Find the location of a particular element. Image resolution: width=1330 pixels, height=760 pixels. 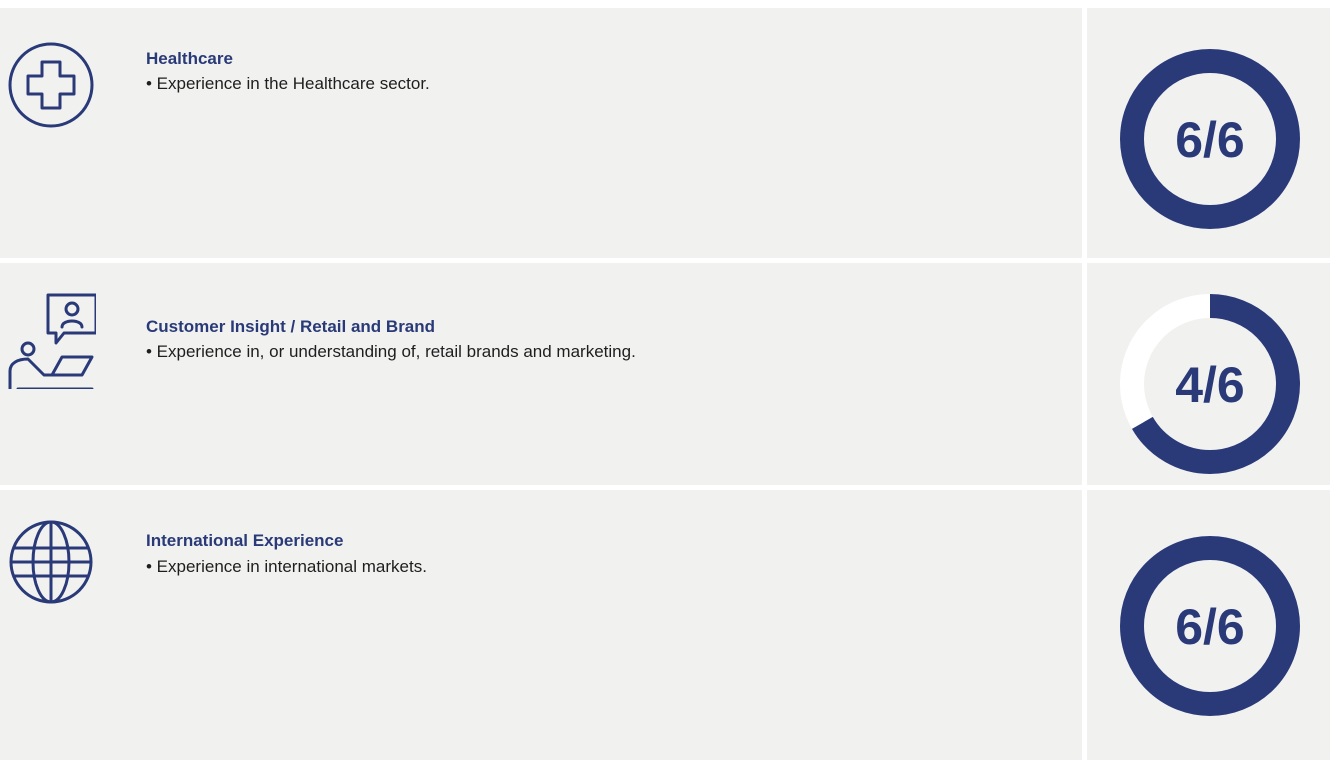

skill-description: • Experience in international markets. is located at coordinates (286, 566).